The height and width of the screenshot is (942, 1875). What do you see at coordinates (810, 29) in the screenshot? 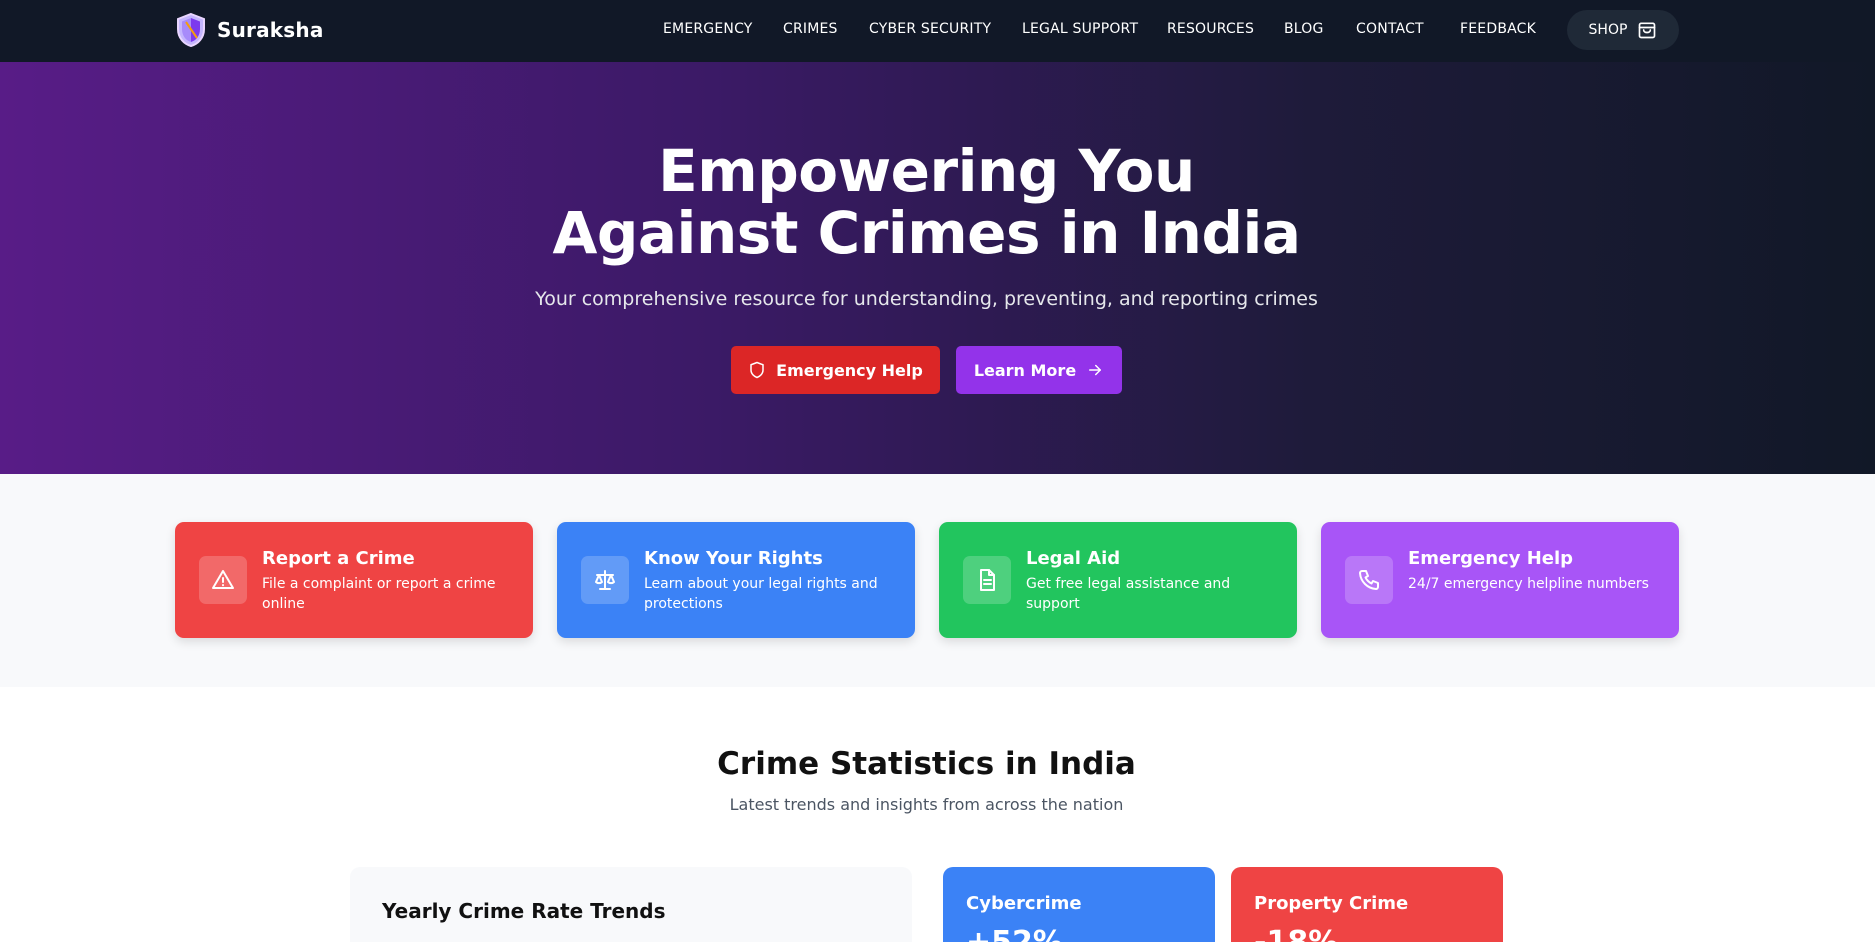
I see `nav-crimes: CRIMES` at bounding box center [810, 29].